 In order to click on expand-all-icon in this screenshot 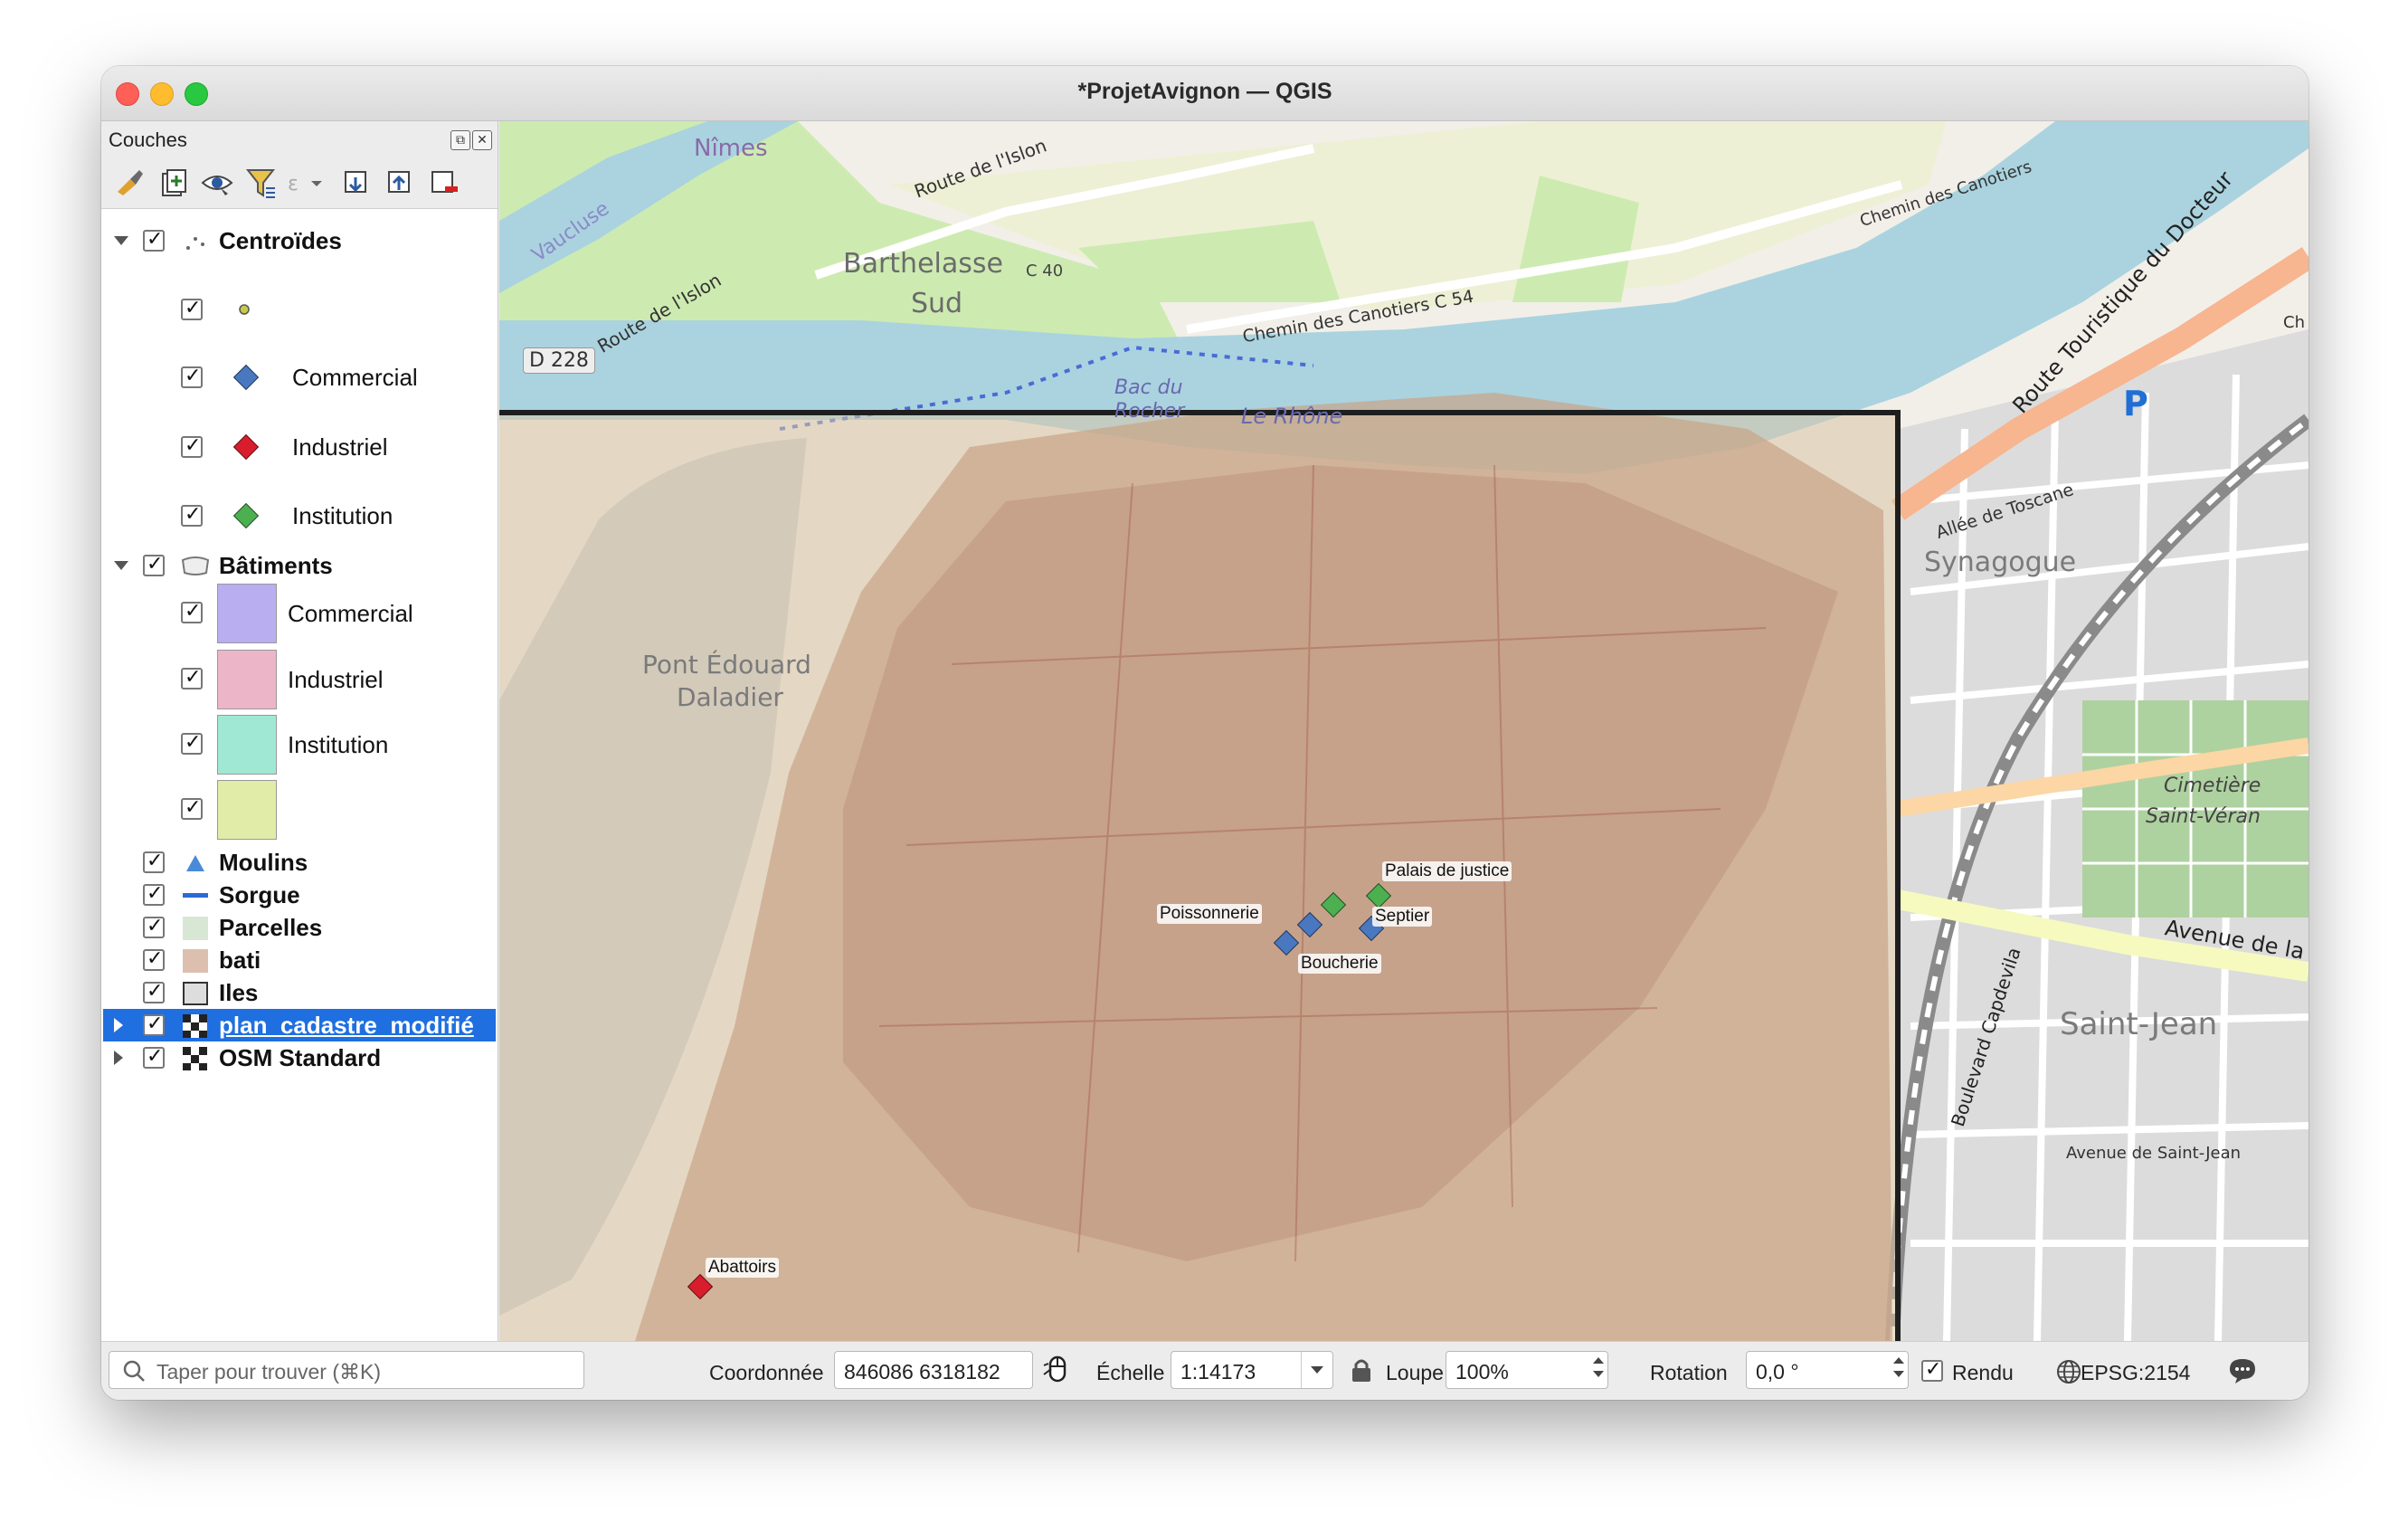, I will do `click(356, 183)`.